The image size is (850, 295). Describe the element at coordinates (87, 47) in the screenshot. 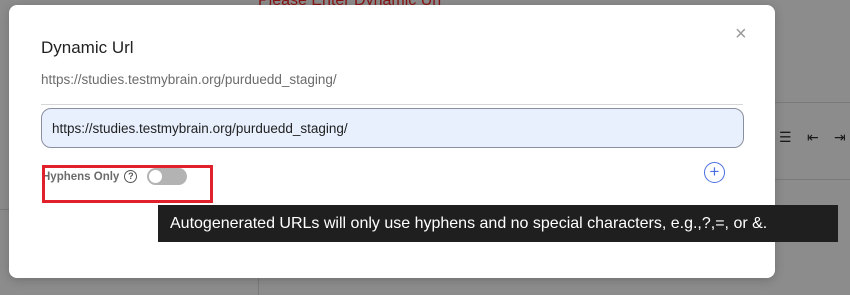

I see `modal-title: Dynamic Url` at that location.